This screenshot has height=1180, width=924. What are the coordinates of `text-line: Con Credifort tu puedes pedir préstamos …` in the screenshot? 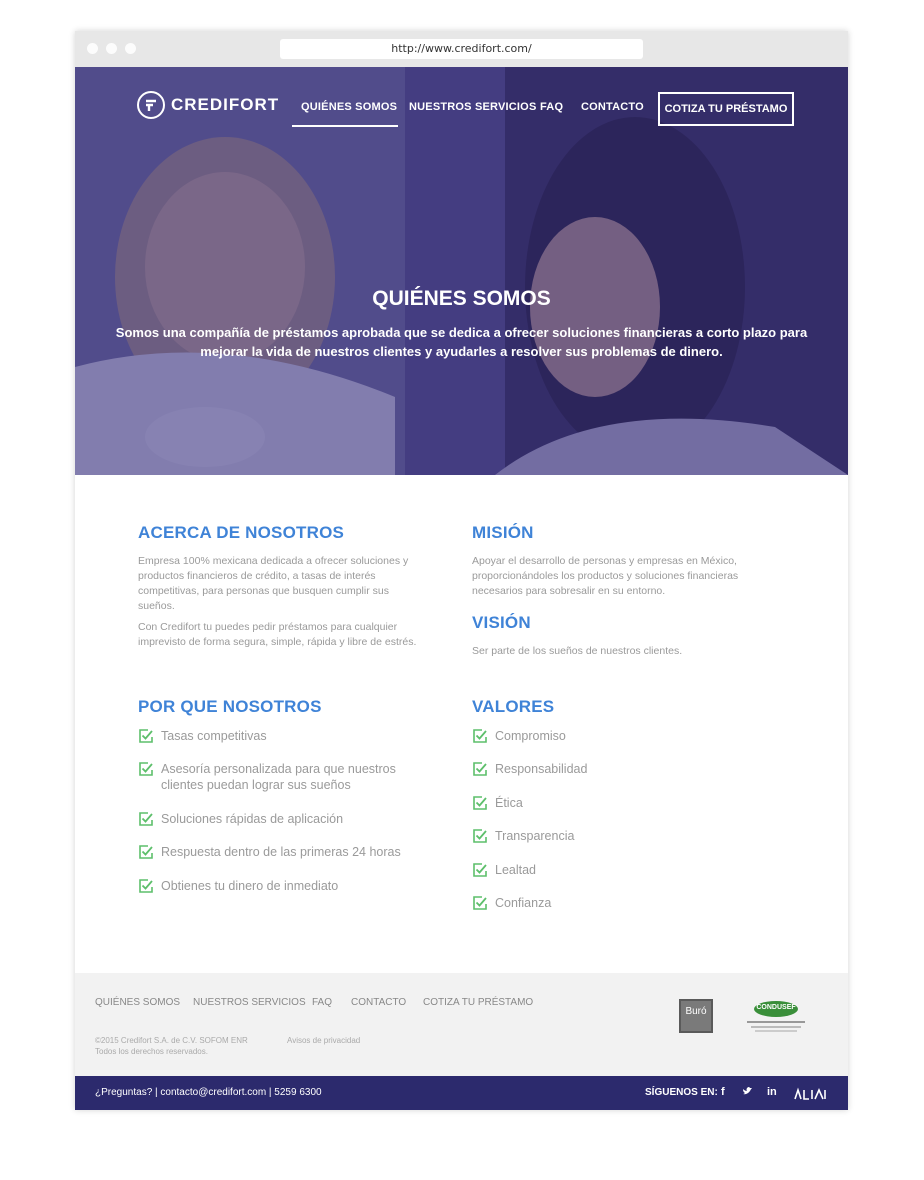 It's located at (268, 627).